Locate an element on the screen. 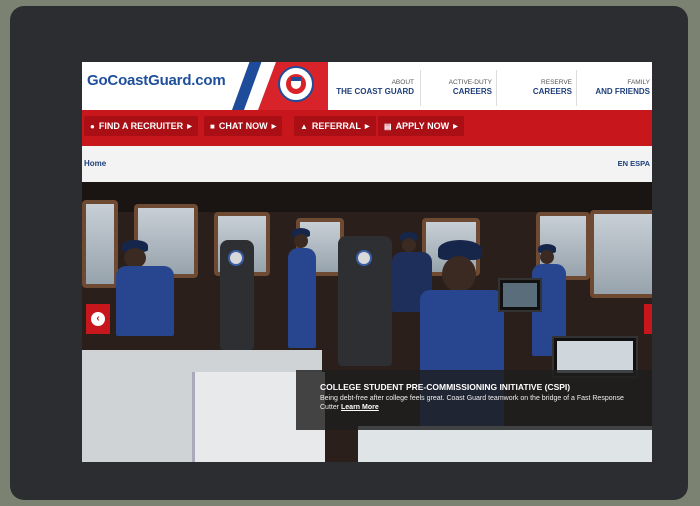  referral-button: ▲ REFERRAL ▶ is located at coordinates (335, 126).